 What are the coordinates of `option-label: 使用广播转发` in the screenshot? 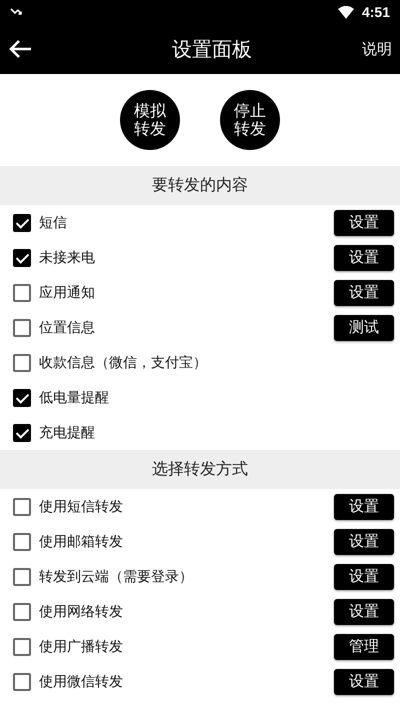 It's located at (81, 647).